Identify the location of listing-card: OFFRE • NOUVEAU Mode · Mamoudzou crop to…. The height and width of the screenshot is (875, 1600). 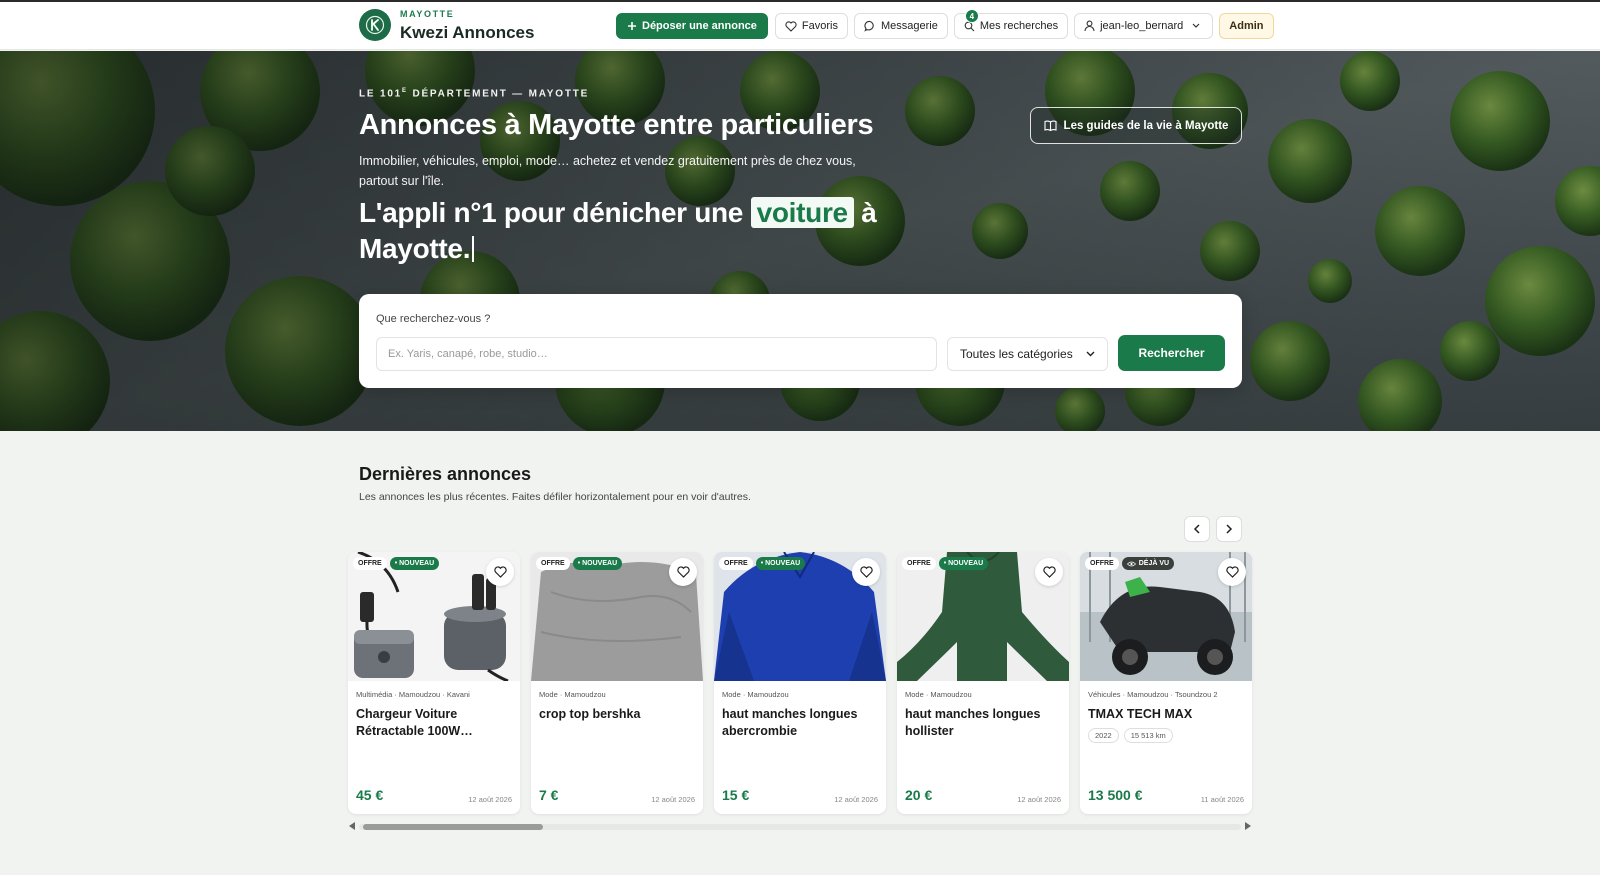
(617, 683).